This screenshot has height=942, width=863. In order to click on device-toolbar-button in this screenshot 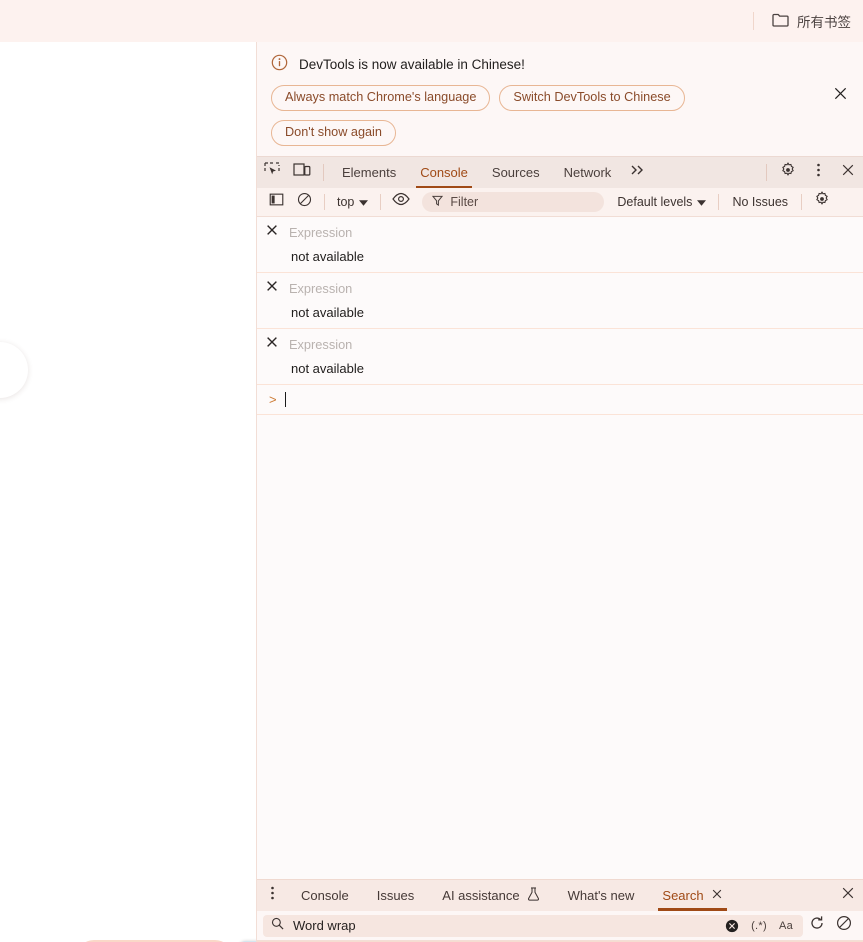, I will do `click(302, 172)`.